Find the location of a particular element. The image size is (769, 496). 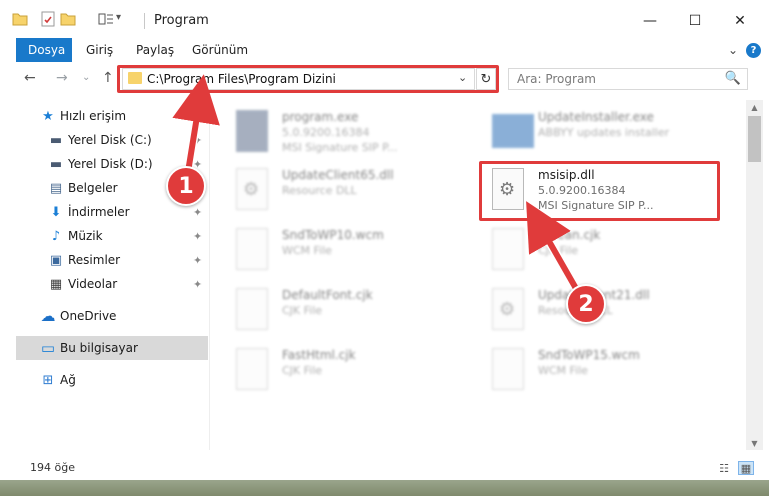

file-tile: DefaultFont.cjk CJK File is located at coordinates (340, 311).